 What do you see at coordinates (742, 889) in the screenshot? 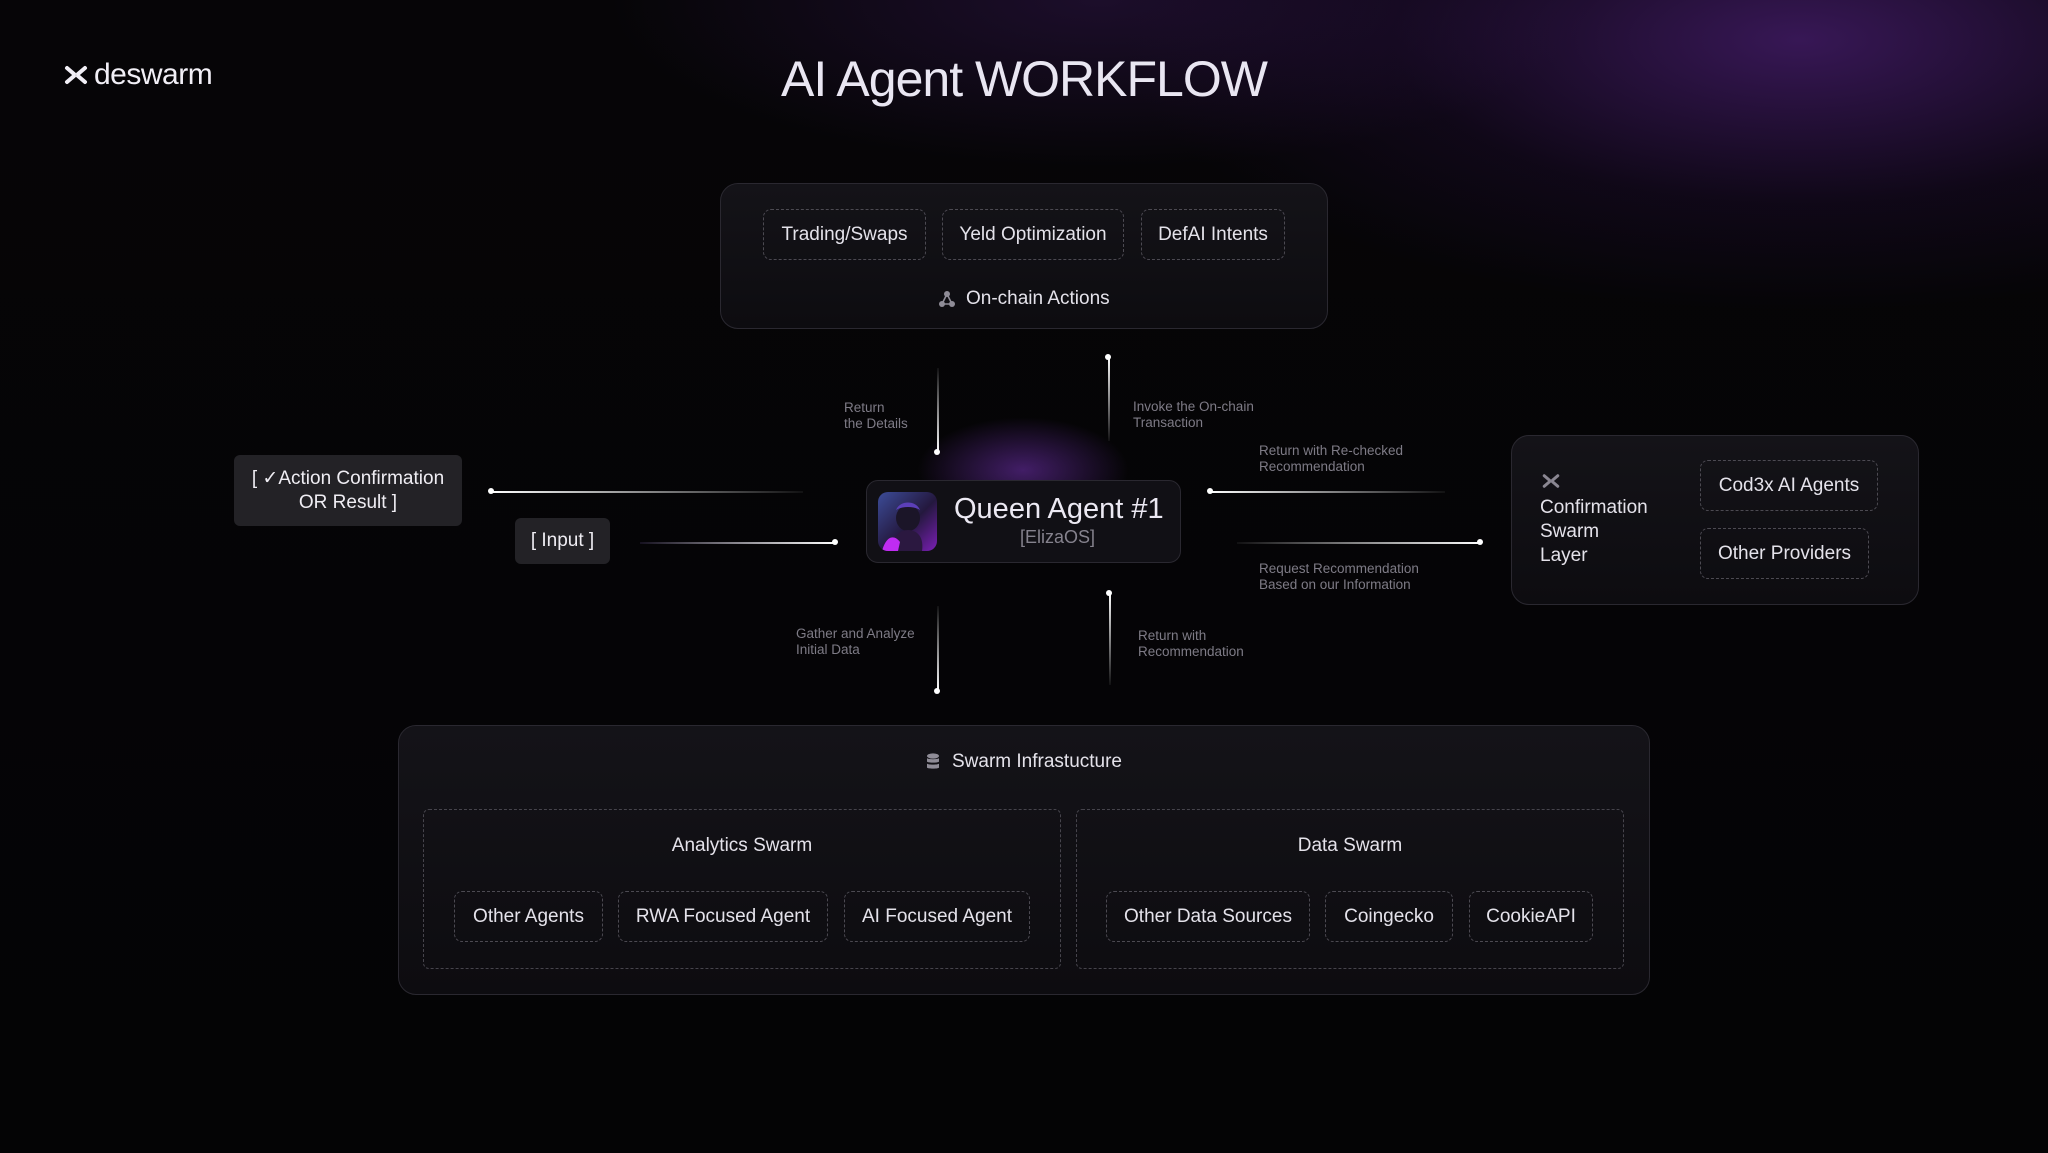
I see `analytics-swarm-box` at bounding box center [742, 889].